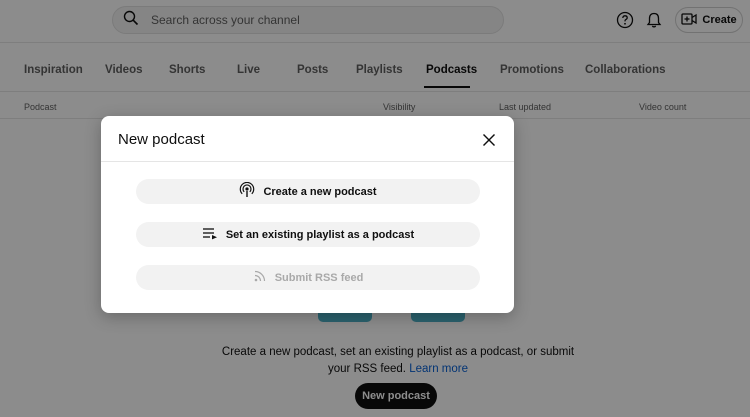  I want to click on dialog-title: New podcast, so click(161, 139).